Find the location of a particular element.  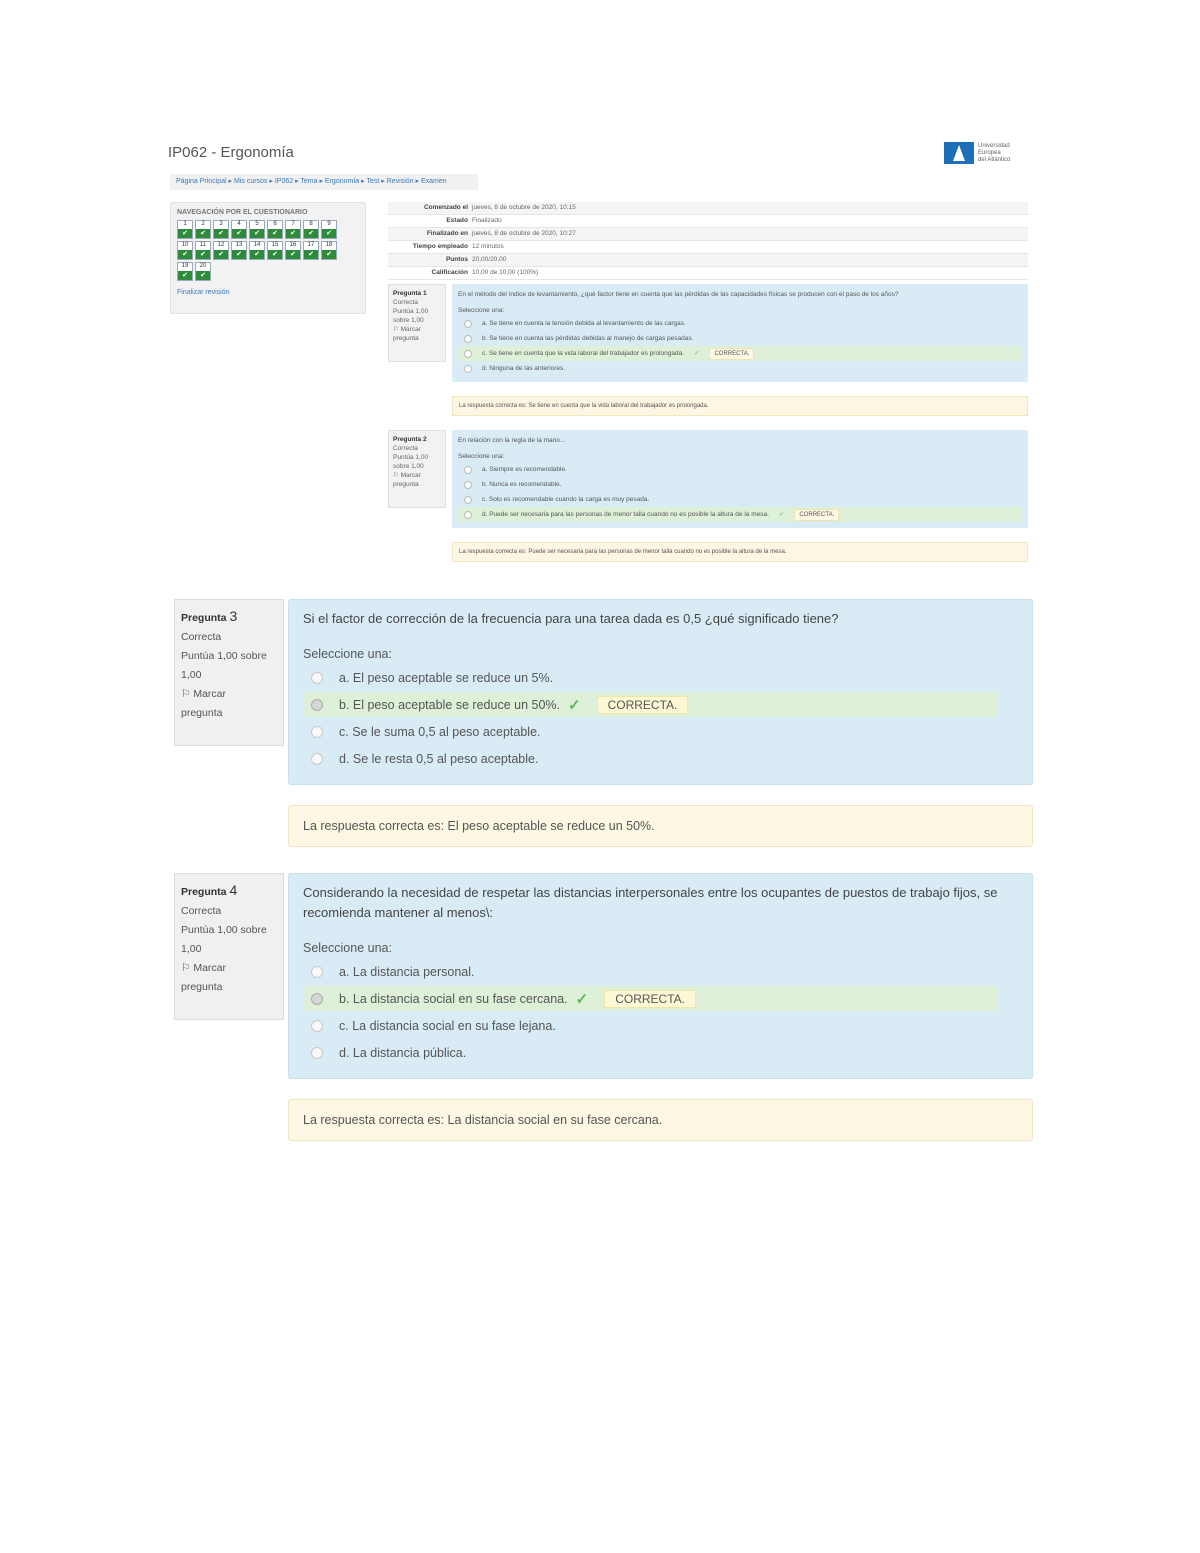

answer-option: a. La distancia personal. is located at coordinates (660, 971).